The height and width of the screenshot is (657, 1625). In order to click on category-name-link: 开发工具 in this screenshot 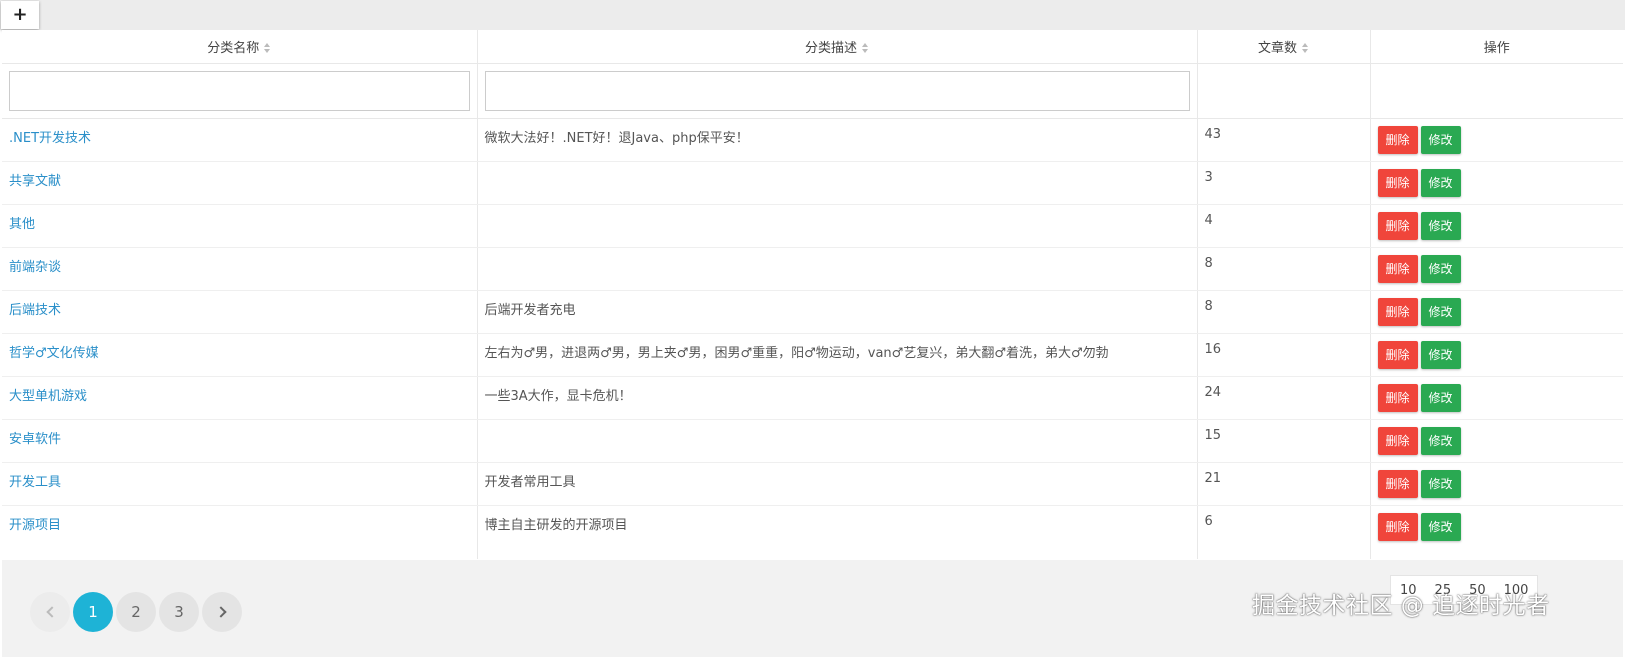, I will do `click(35, 482)`.